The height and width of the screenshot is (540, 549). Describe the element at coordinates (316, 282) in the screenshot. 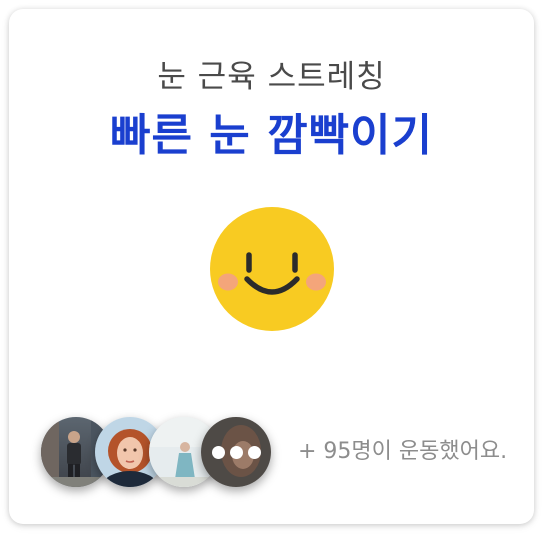

I see `smiley-right-cheek` at that location.